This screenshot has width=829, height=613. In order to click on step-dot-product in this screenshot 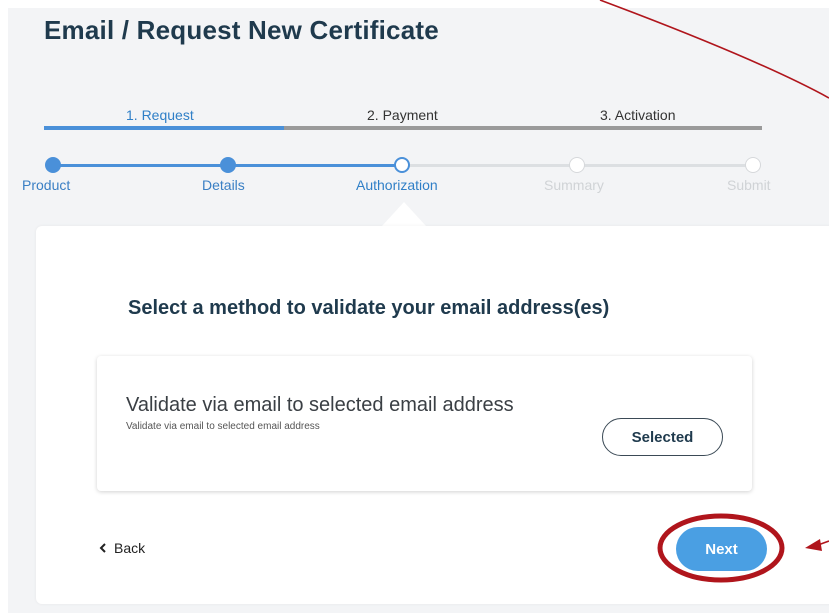, I will do `click(53, 165)`.